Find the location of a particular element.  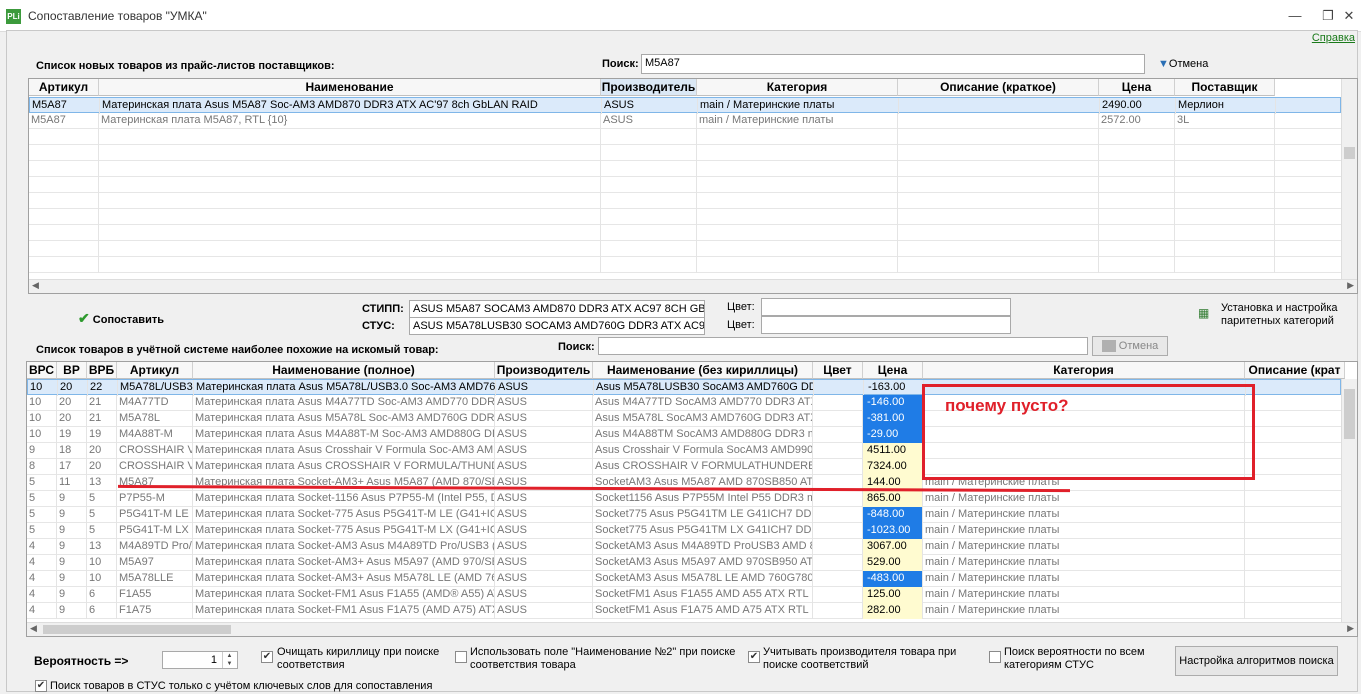

similar-items-hscroll: ◀ ▶ is located at coordinates (692, 629).